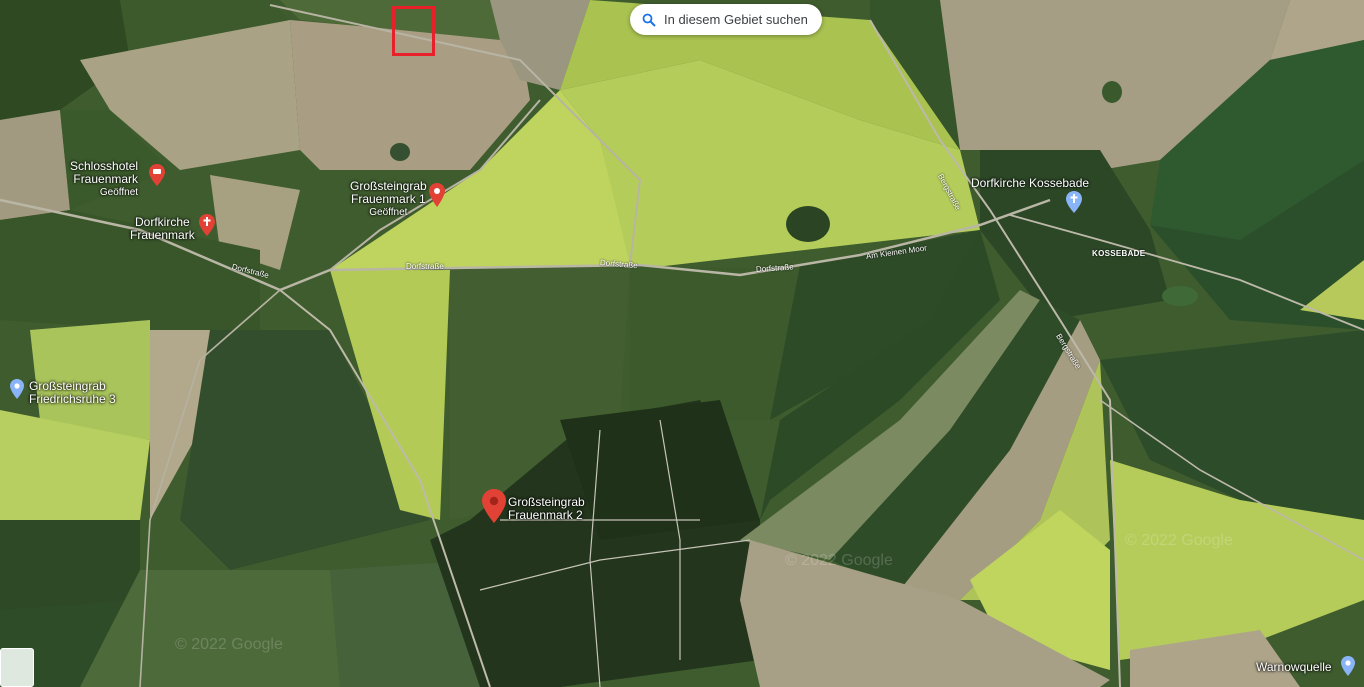  I want to click on place-name: Frauenmark 2, so click(545, 515).